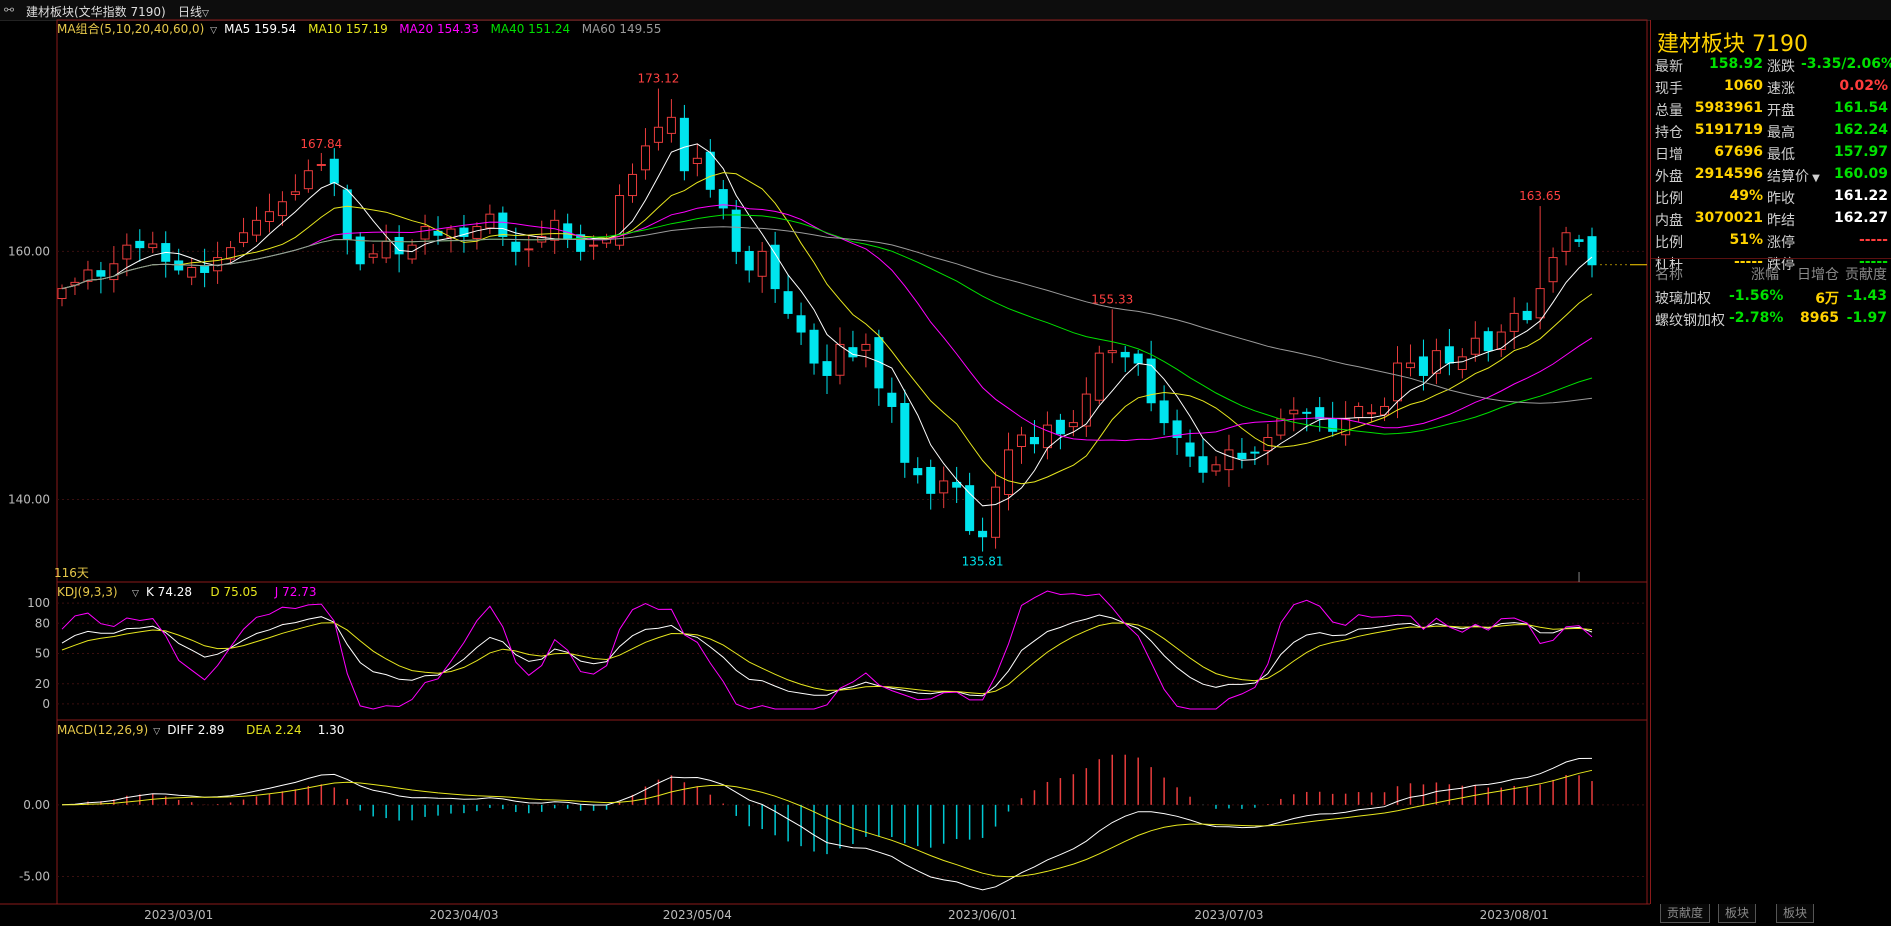 The width and height of the screenshot is (1891, 926). I want to click on quote-row: 内盘 3070021 昨结 162.27, so click(1771, 221).